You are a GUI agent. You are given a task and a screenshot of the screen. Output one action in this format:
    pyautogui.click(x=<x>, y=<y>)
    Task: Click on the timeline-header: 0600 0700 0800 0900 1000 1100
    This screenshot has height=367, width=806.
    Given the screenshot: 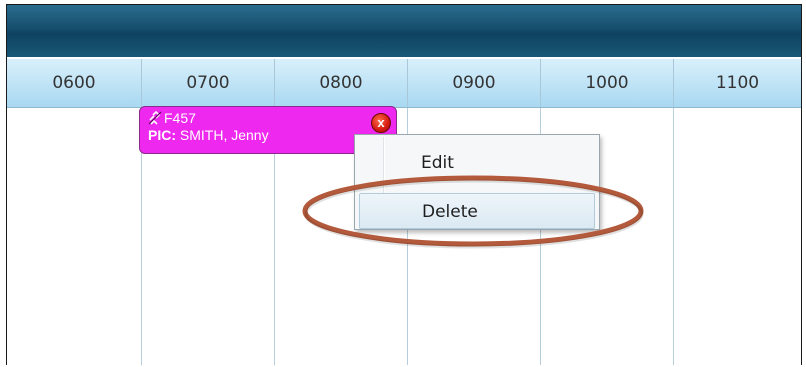 What is the action you would take?
    pyautogui.click(x=404, y=83)
    